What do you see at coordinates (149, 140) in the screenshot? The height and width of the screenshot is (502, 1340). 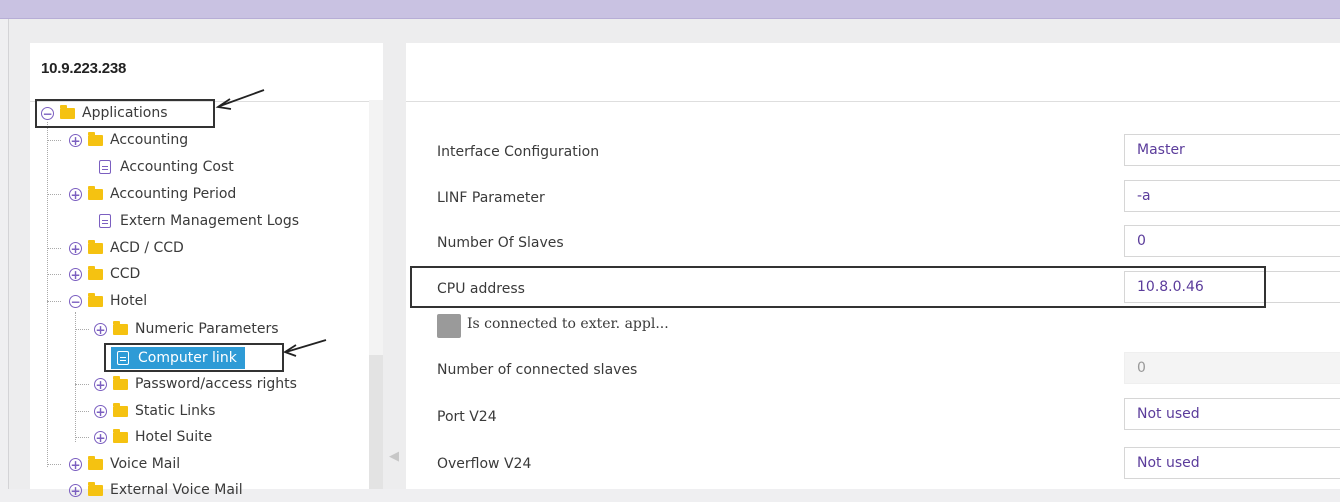 I see `tree-node-label: Accounting` at bounding box center [149, 140].